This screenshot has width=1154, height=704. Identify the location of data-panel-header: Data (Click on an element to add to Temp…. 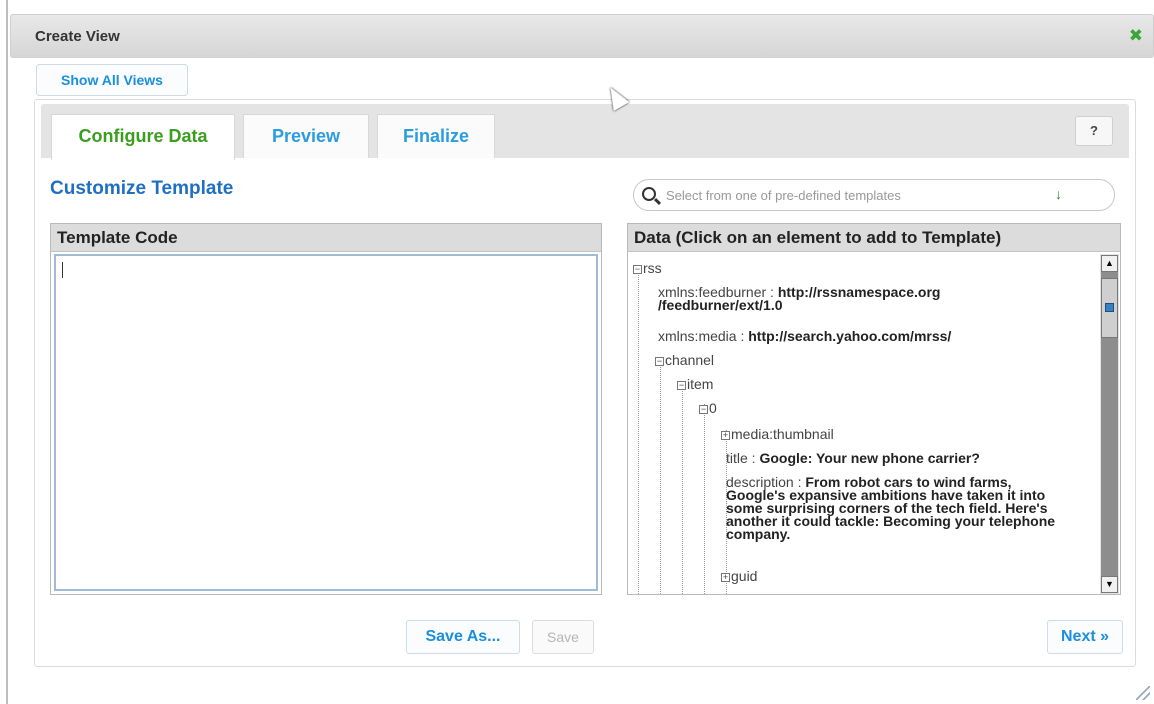
(874, 238).